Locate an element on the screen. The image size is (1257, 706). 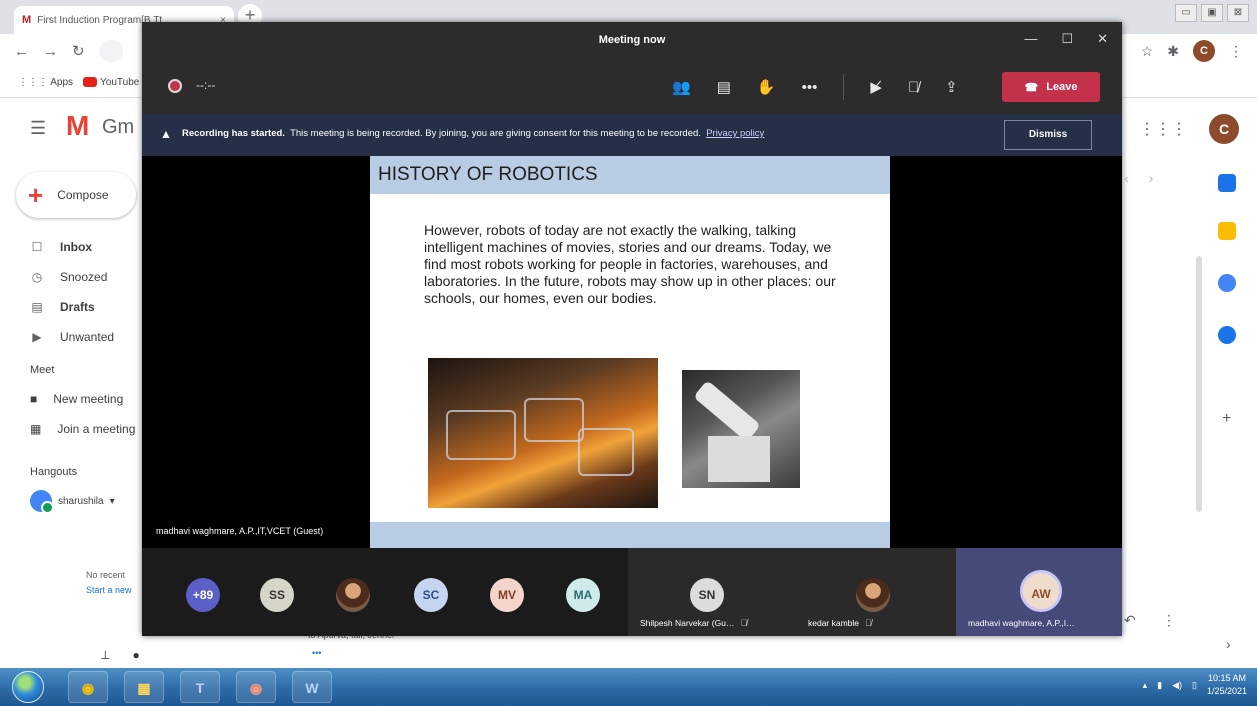
clock-icon: ◷ is located at coordinates (37, 277).